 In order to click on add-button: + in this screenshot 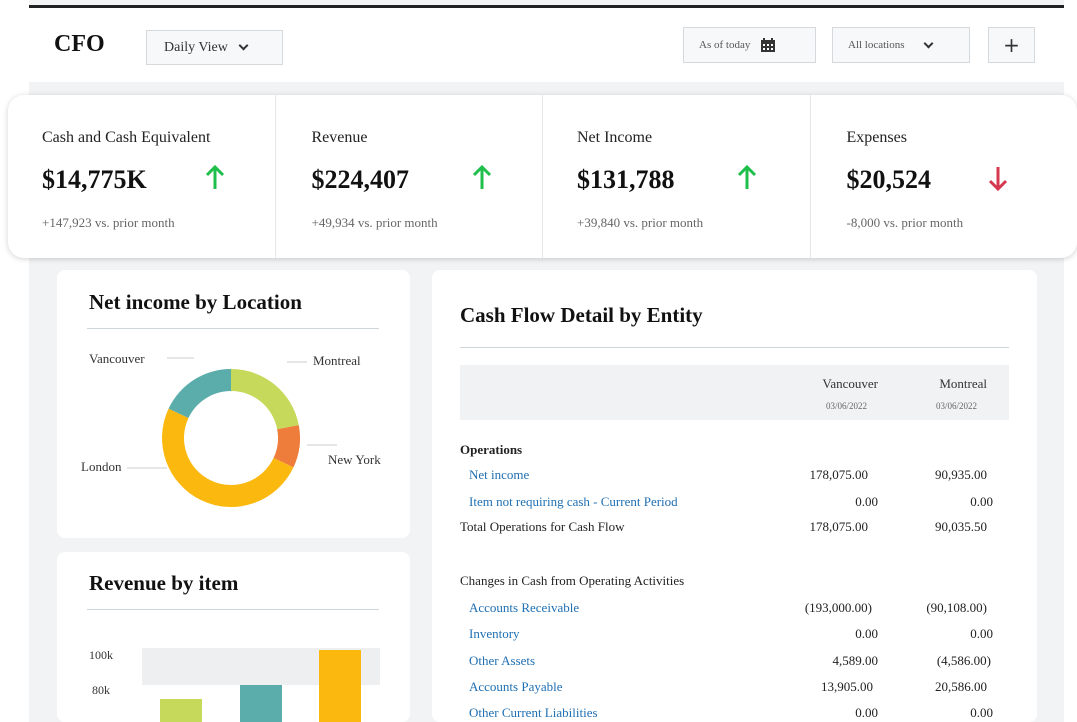, I will do `click(1011, 45)`.